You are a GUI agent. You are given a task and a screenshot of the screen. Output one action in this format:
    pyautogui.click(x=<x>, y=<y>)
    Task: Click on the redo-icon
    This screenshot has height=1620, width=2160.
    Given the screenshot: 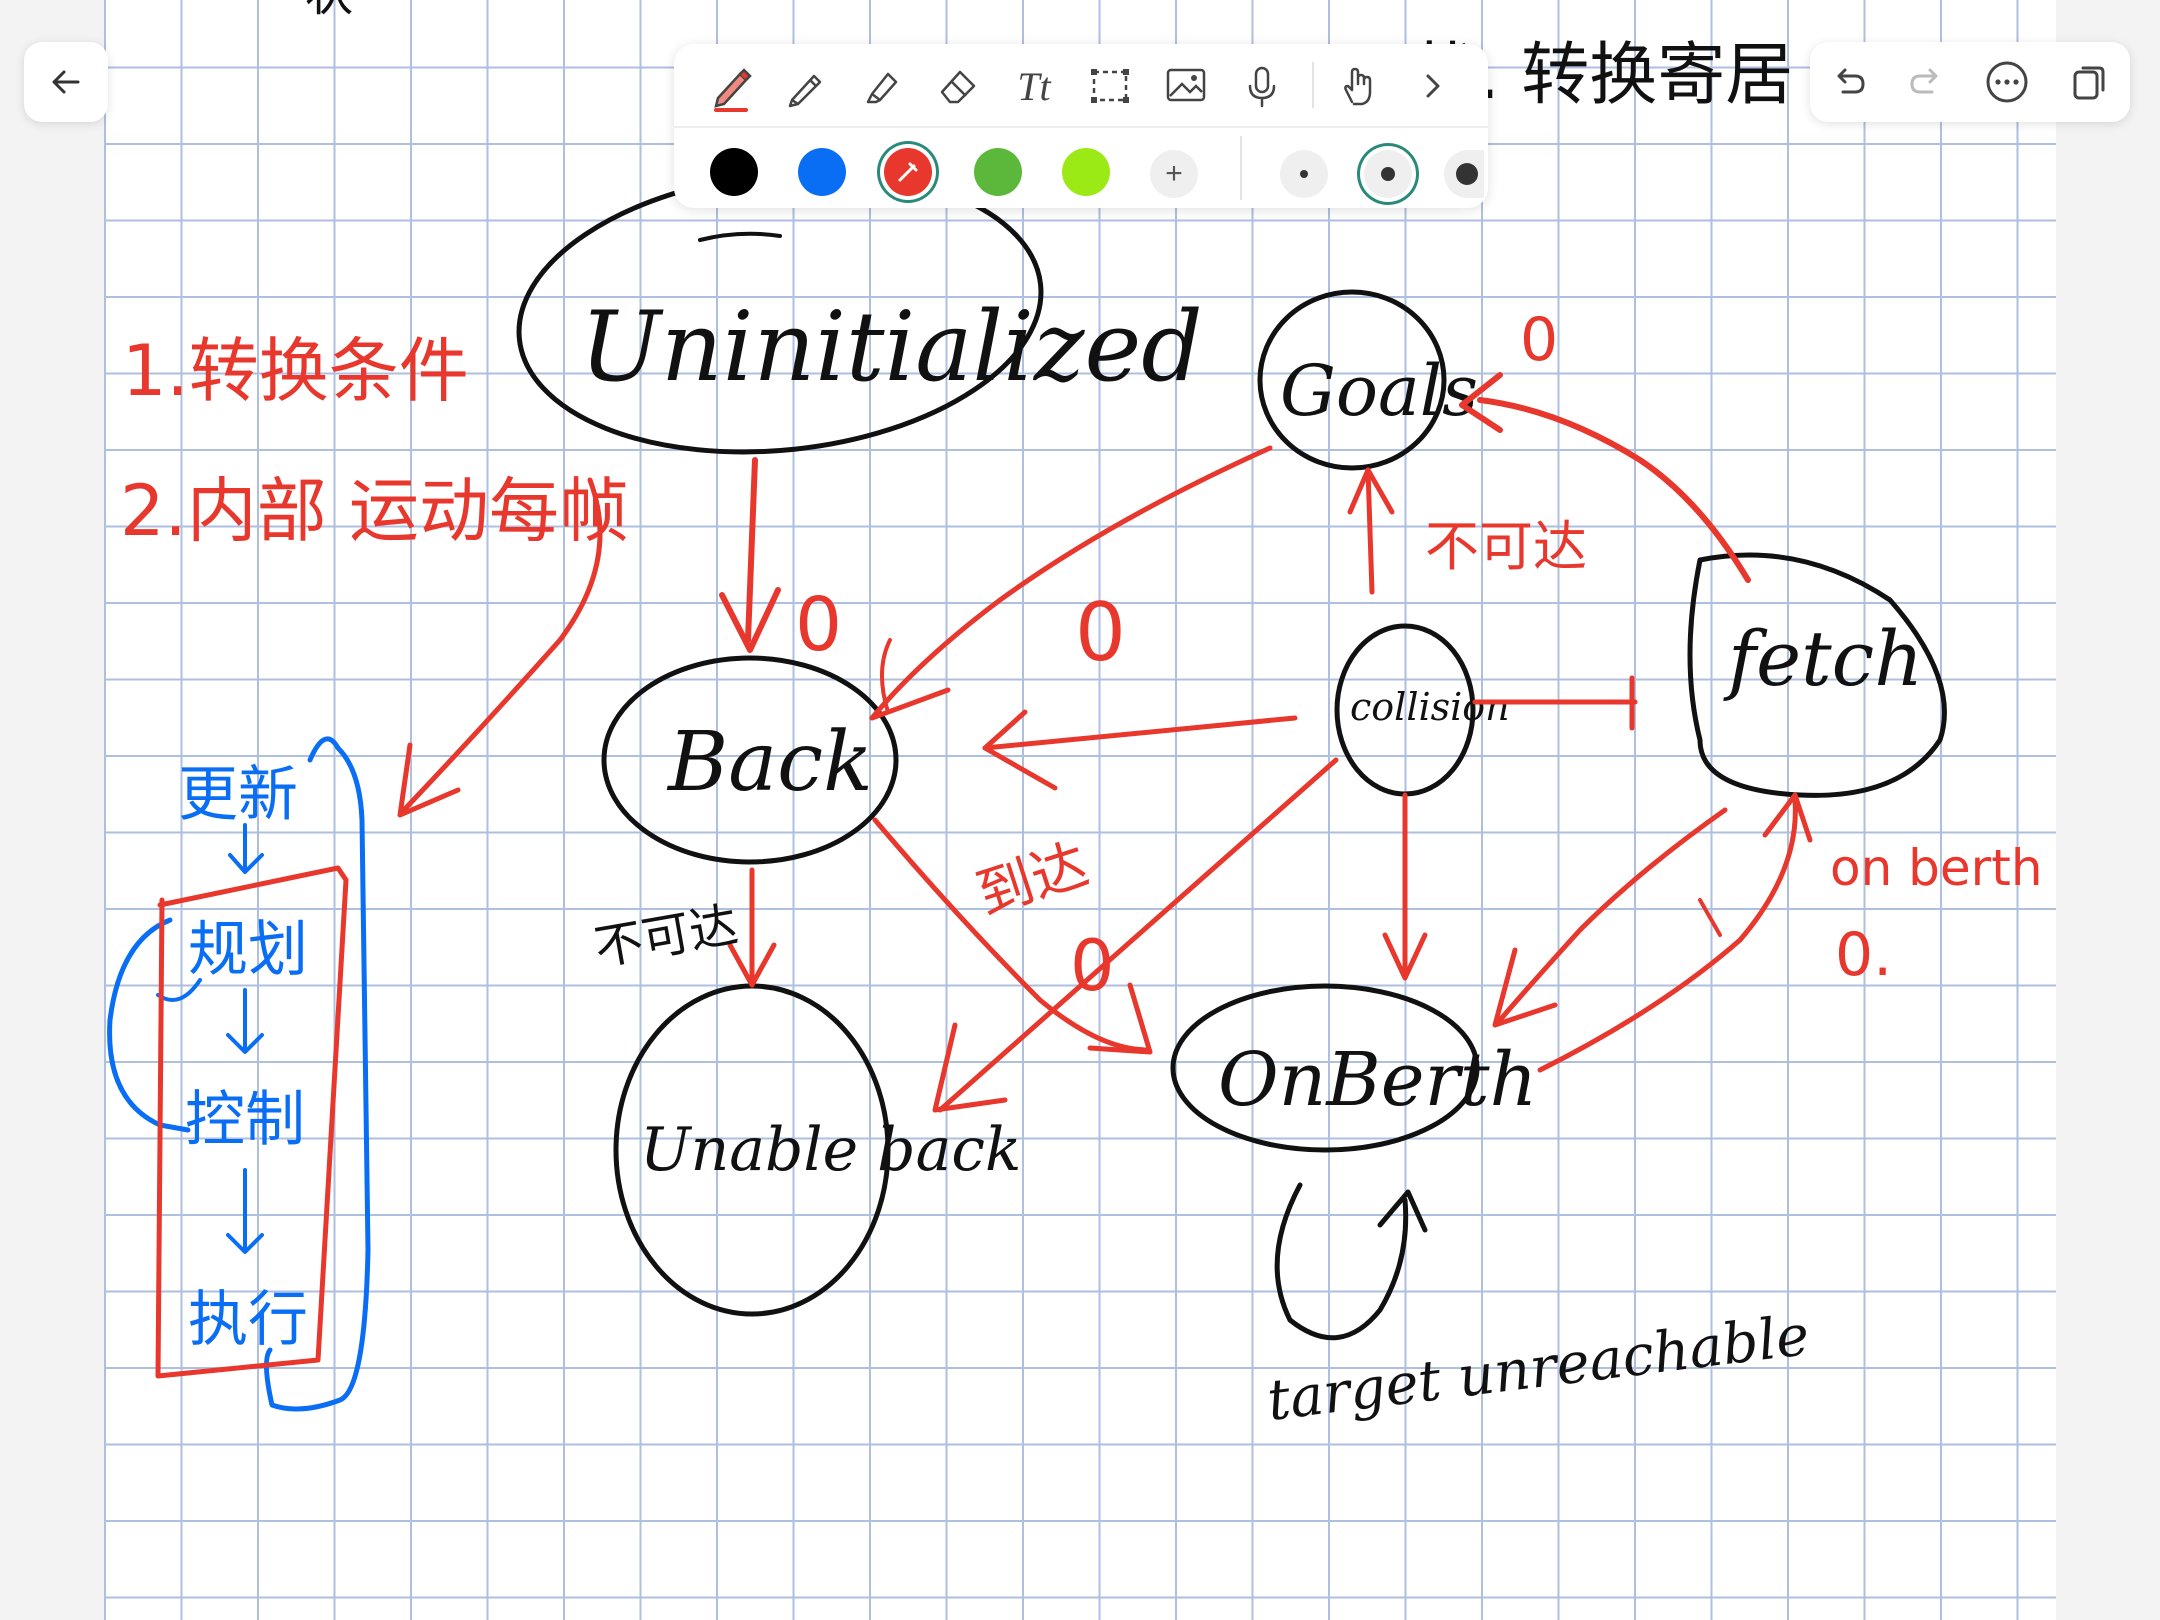 What is the action you would take?
    pyautogui.click(x=1926, y=82)
    